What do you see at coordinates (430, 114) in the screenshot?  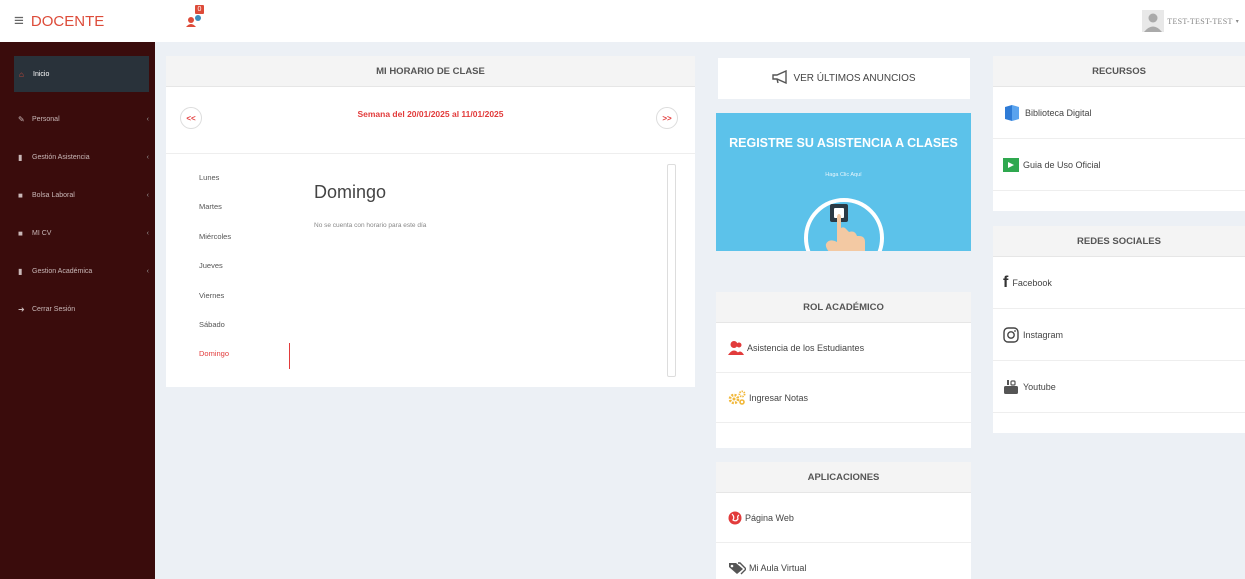 I see `week-label: Semana del 20/01/2025 al 11/01/2025` at bounding box center [430, 114].